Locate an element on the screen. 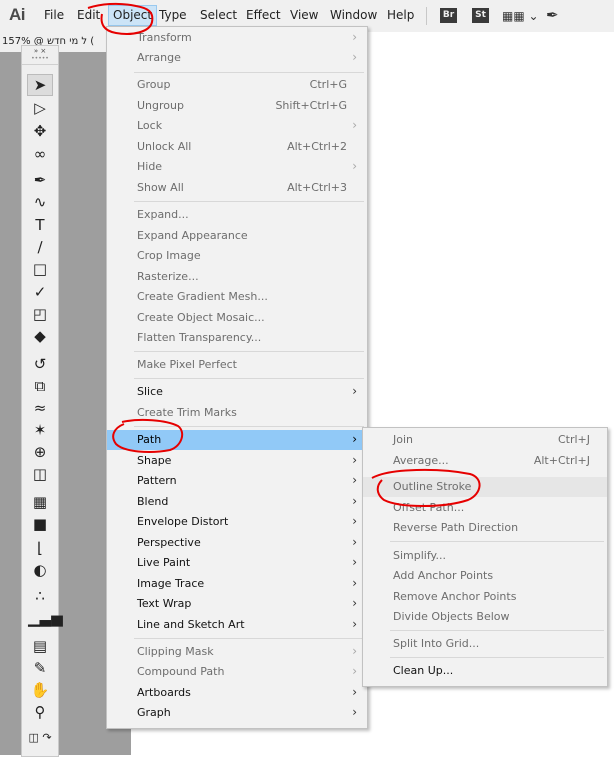 The width and height of the screenshot is (614, 757). menu-item-blend: Blend › is located at coordinates (237, 502).